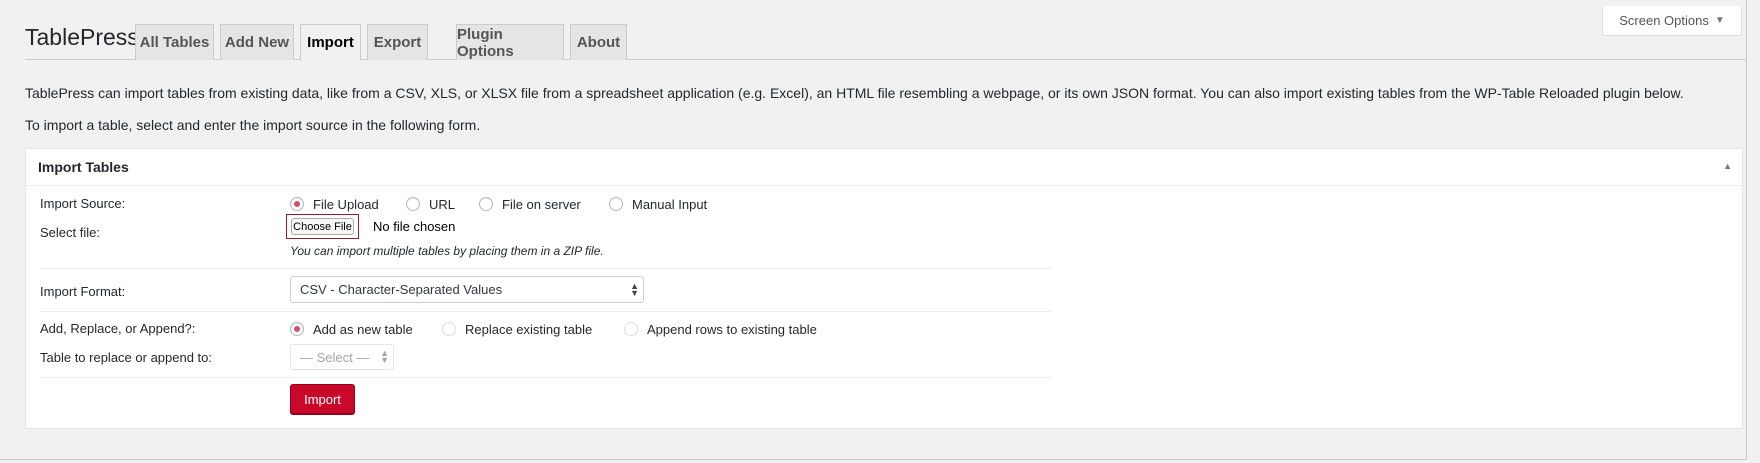 This screenshot has height=463, width=1760. Describe the element at coordinates (528, 329) in the screenshot. I see `radio-replace-existing-label: Replace existing table` at that location.